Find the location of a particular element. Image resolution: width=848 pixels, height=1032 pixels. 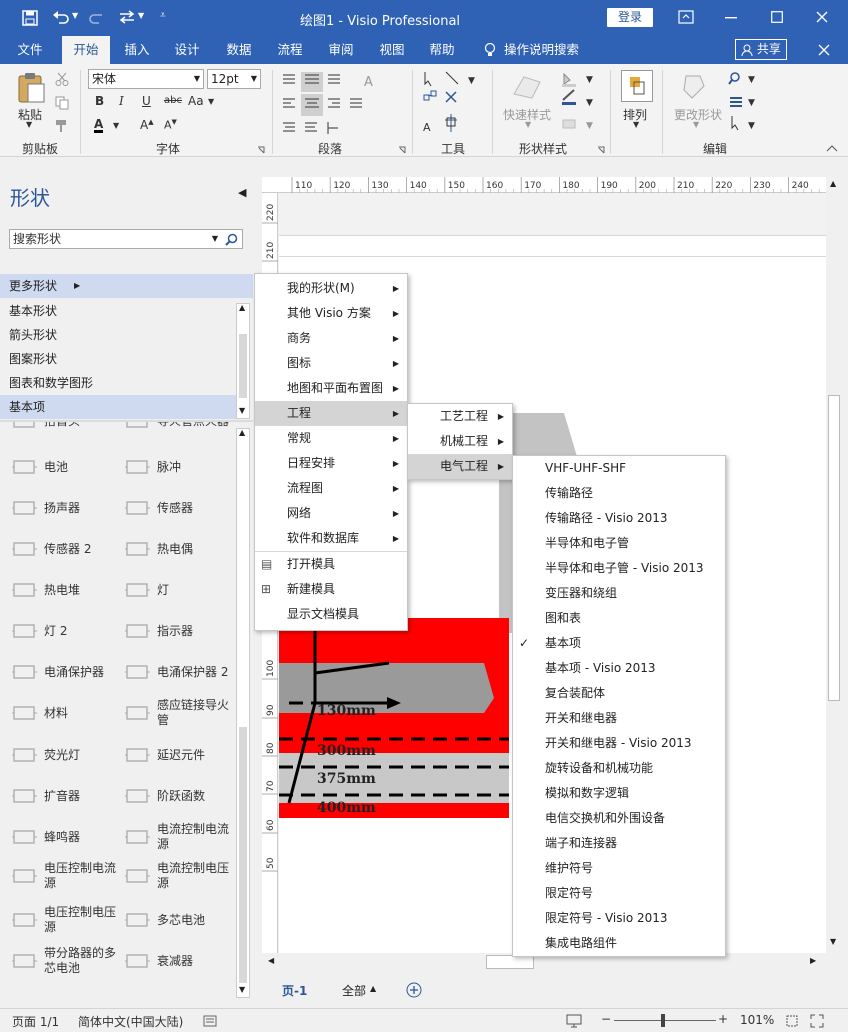

shape-item: 导火管点火器 is located at coordinates (171, 431).